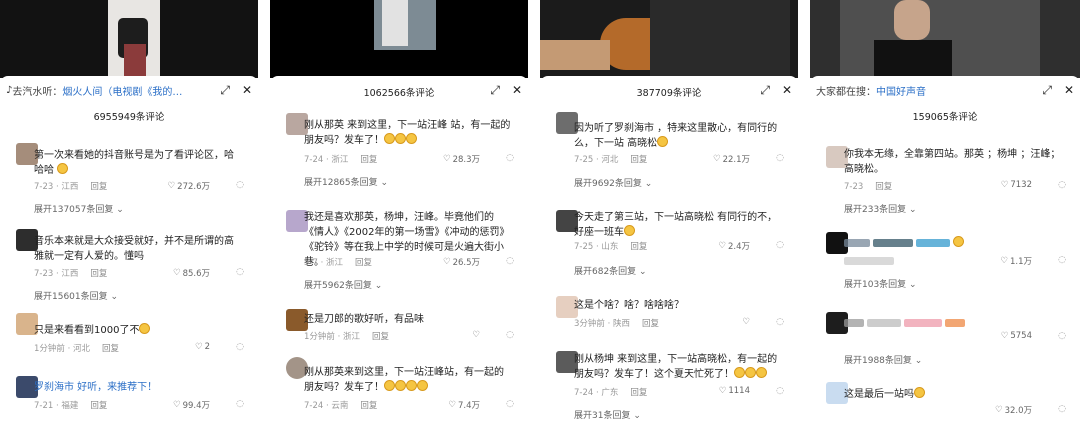  I want to click on heart-icon: ♡, so click(171, 186).